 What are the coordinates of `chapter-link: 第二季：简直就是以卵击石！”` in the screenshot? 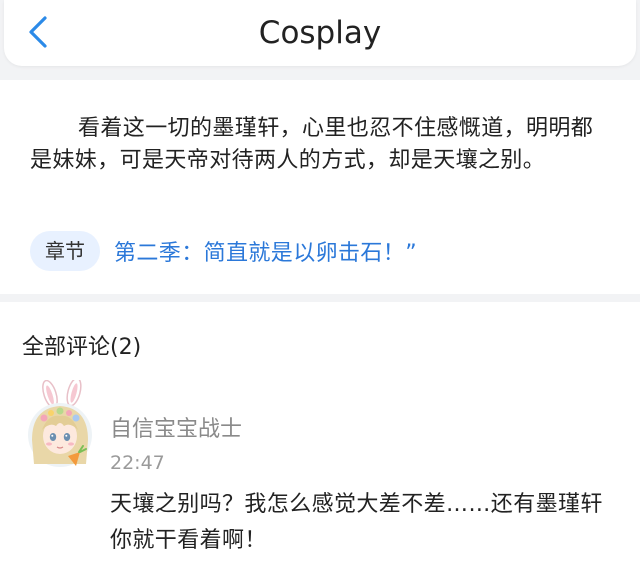 It's located at (265, 251).